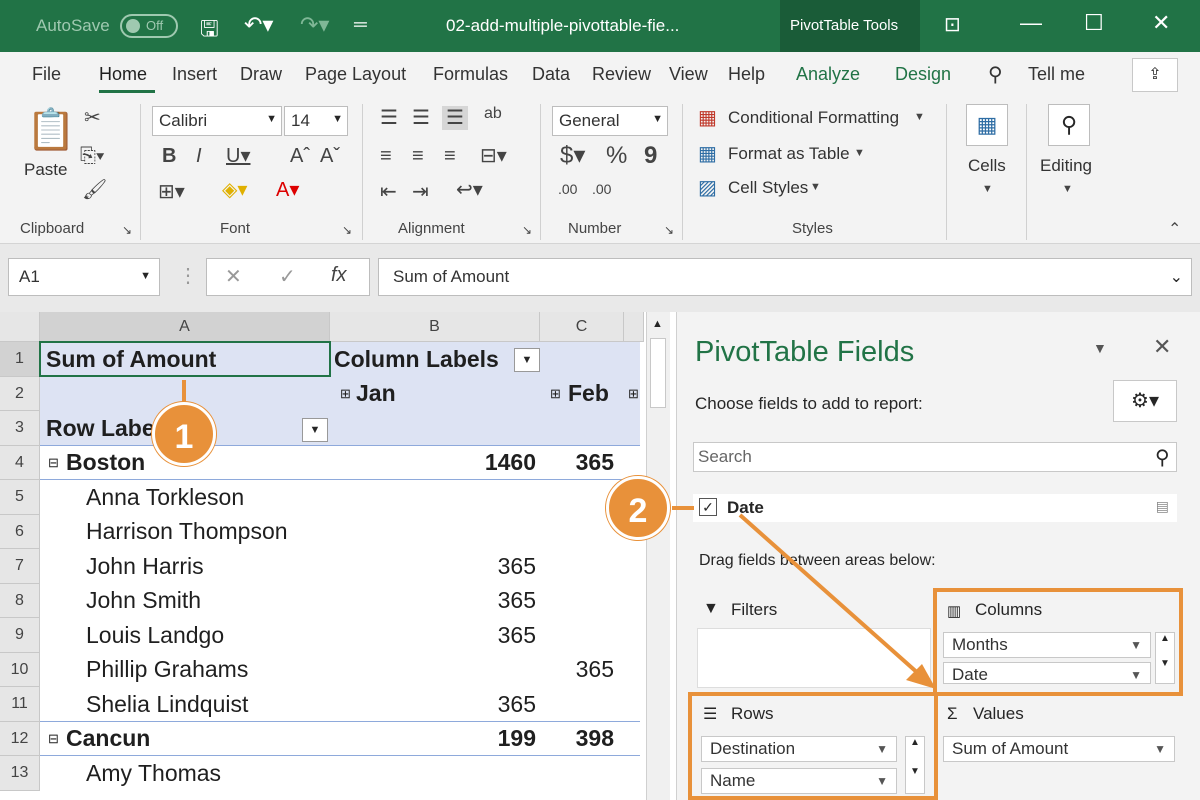 The width and height of the screenshot is (1200, 800). What do you see at coordinates (683, 508) in the screenshot?
I see `callout-2-pointer` at bounding box center [683, 508].